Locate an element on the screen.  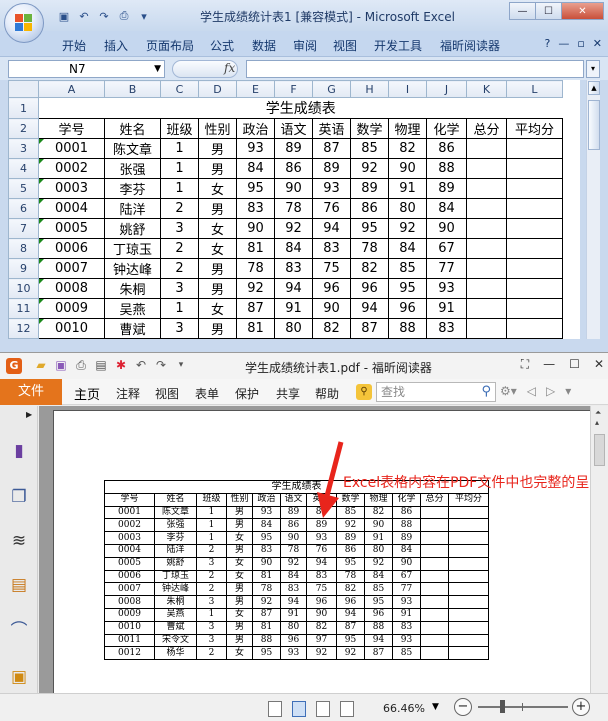
zoom-slider-track is located at coordinates (523, 707).